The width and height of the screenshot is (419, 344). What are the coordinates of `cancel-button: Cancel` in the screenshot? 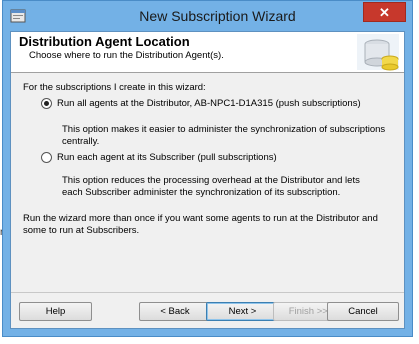 It's located at (363, 311).